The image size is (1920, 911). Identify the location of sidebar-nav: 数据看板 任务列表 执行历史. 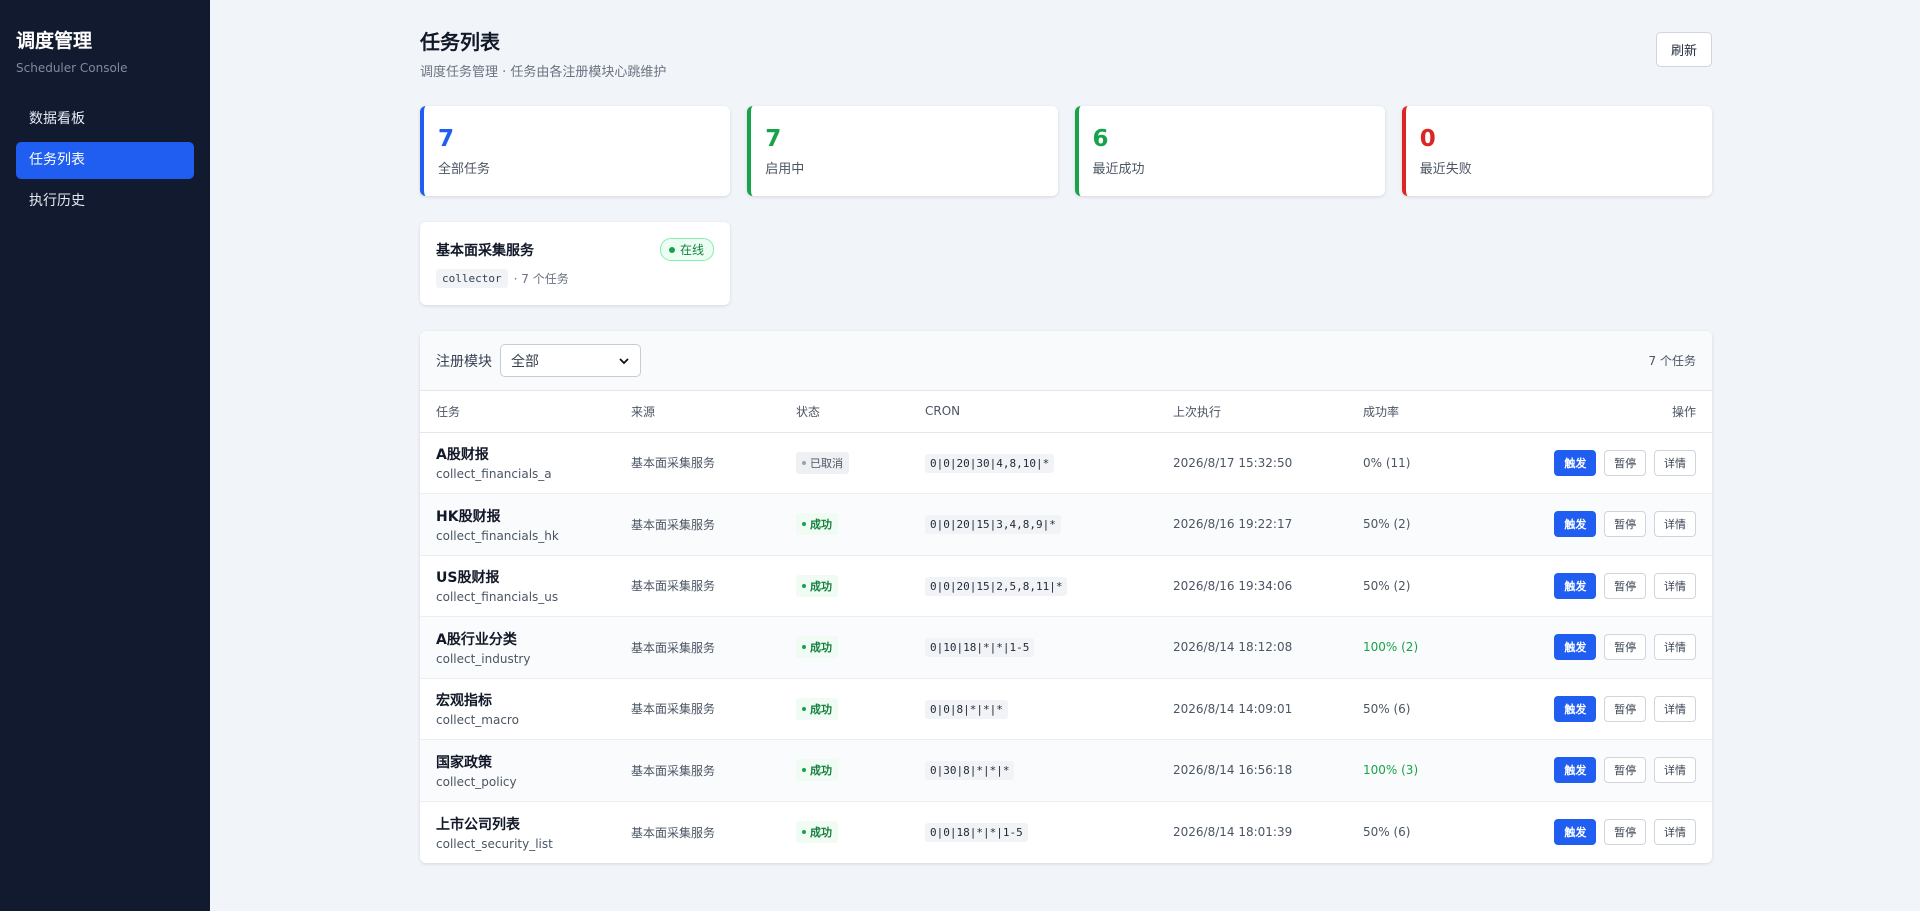
(105, 160).